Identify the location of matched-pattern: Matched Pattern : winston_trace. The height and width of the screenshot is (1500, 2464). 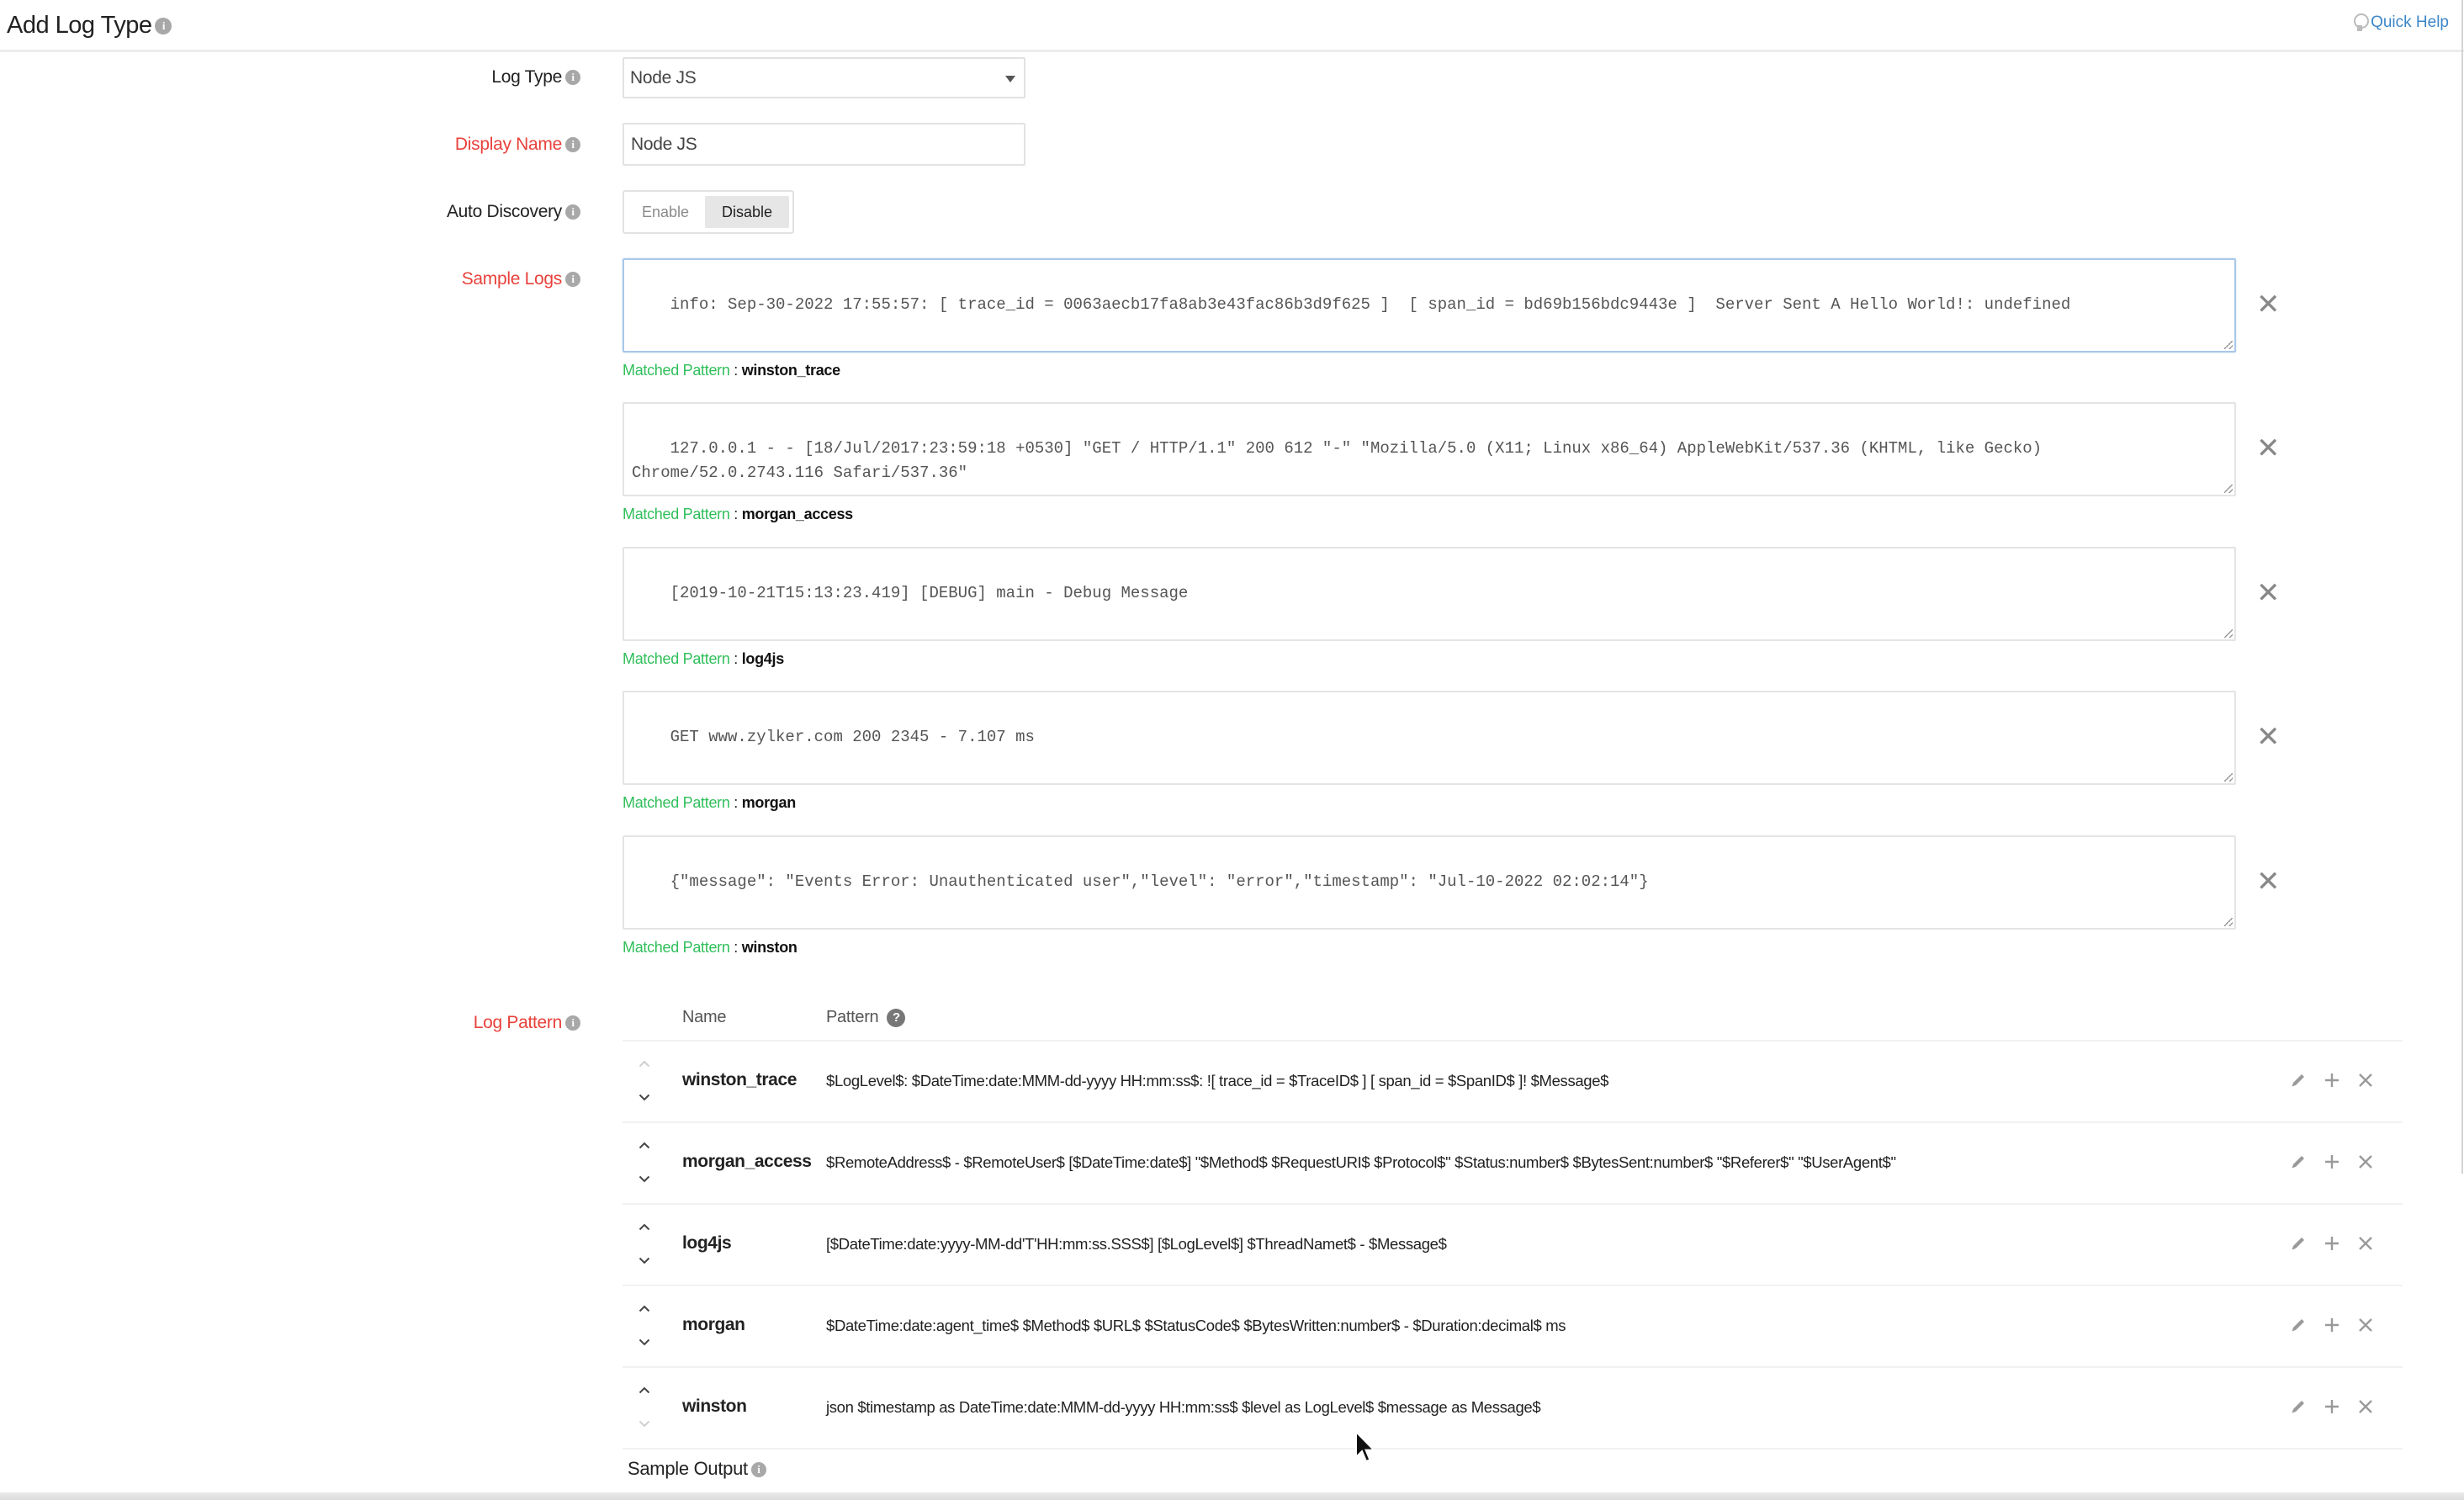
(731, 370).